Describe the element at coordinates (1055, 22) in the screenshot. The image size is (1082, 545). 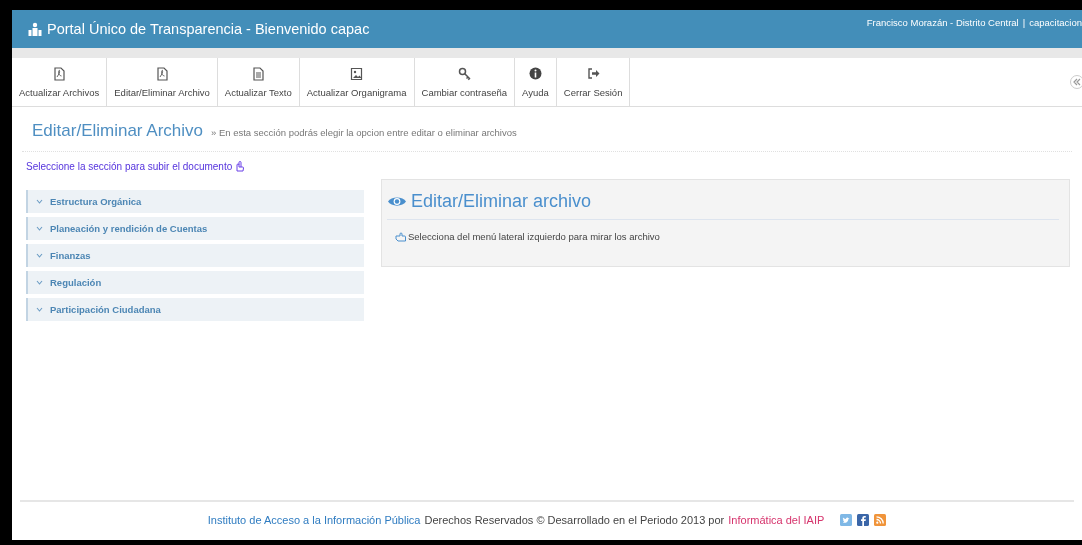
I see `user-link: capacitacion` at that location.